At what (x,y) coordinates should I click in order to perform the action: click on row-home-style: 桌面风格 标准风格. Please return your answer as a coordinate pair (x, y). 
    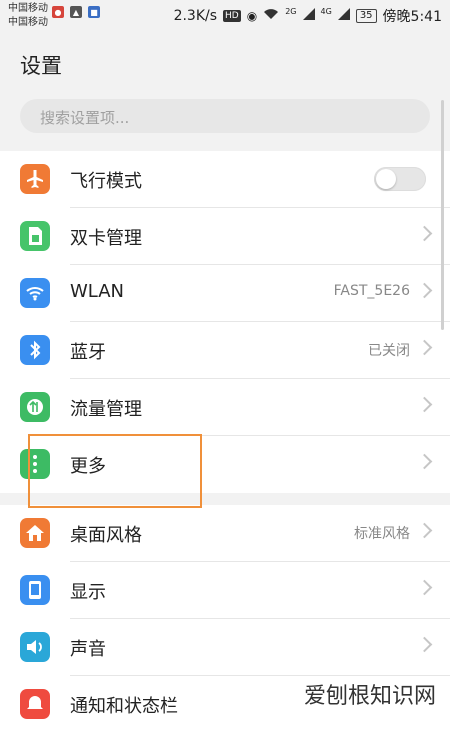
    Looking at the image, I should click on (225, 533).